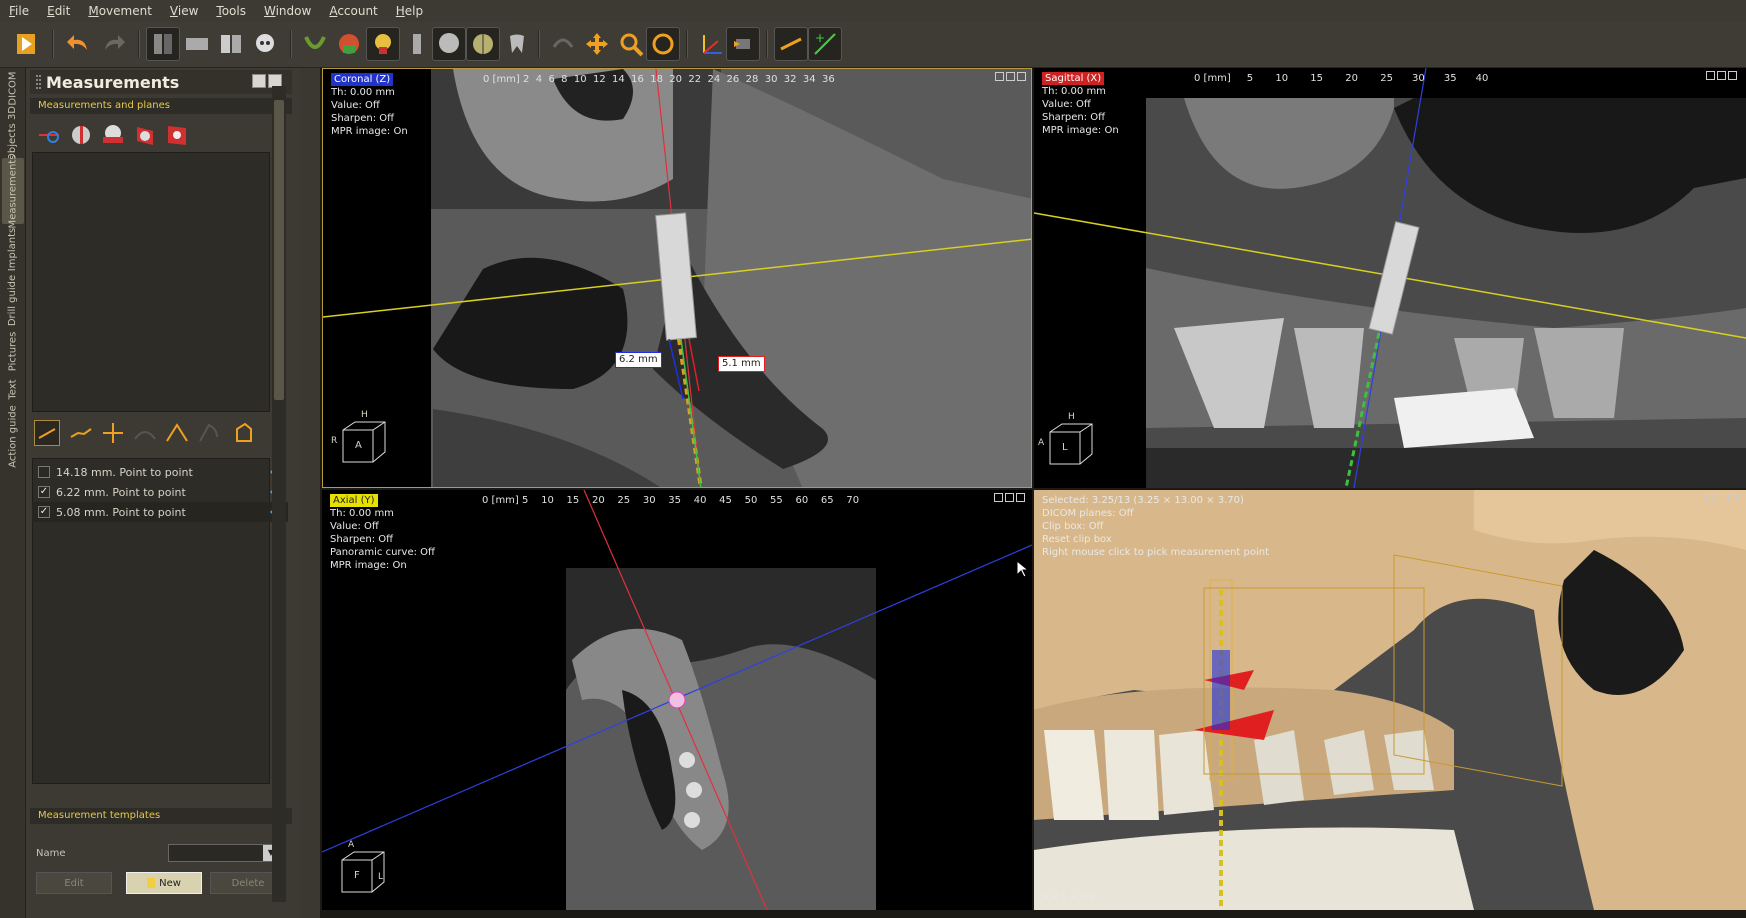 This screenshot has width=1746, height=918. I want to click on tab-action-guide: Action guide, so click(13, 436).